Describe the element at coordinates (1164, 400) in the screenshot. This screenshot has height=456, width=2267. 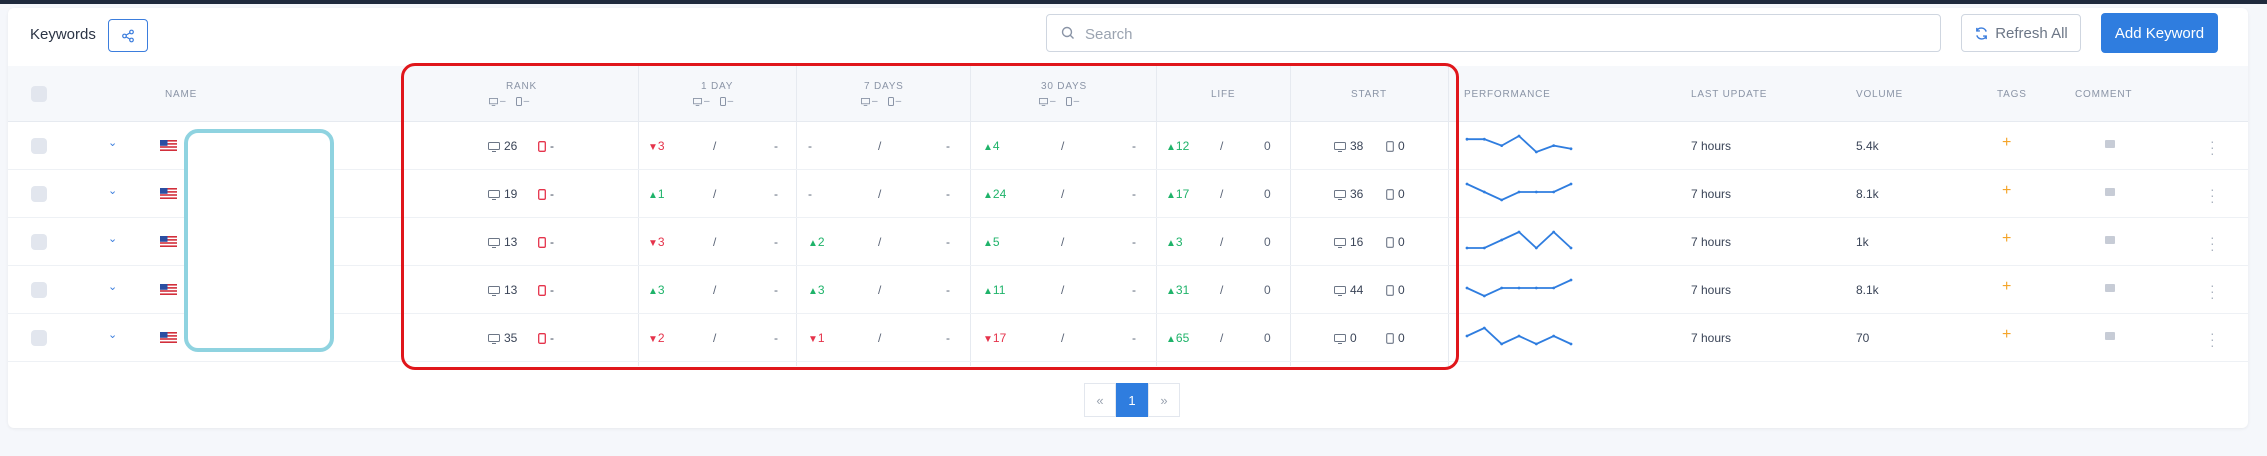
I see `next-page-button: »` at that location.